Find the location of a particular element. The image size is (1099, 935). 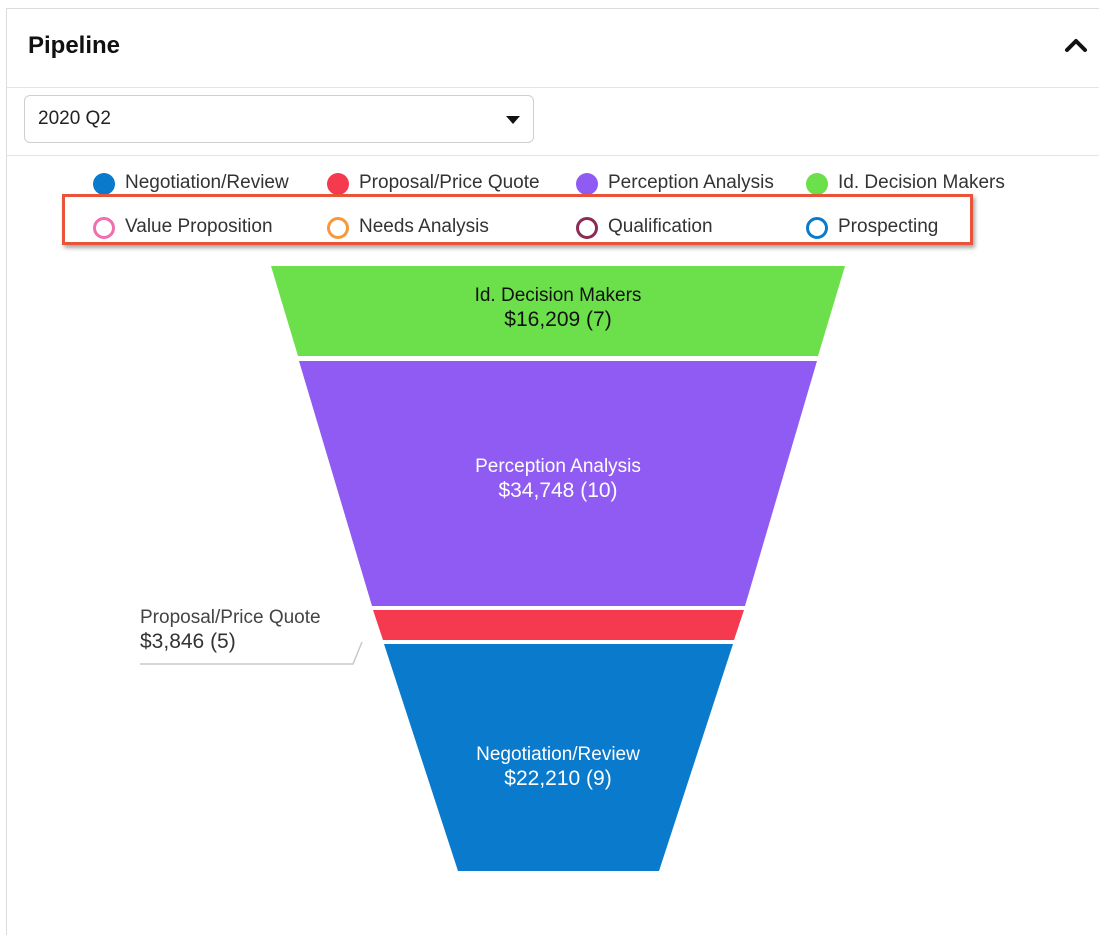

segment-label-perception-analysis: Perception Analysis $34,748 (10) is located at coordinates (558, 479).